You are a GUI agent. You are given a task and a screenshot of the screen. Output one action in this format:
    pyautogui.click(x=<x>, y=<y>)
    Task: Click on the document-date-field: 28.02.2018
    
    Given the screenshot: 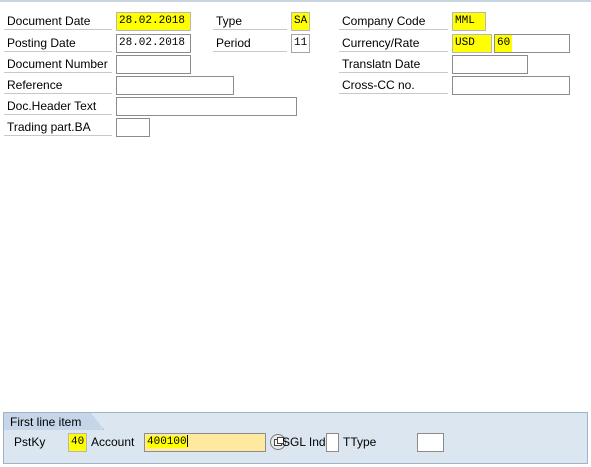 What is the action you would take?
    pyautogui.click(x=153, y=21)
    